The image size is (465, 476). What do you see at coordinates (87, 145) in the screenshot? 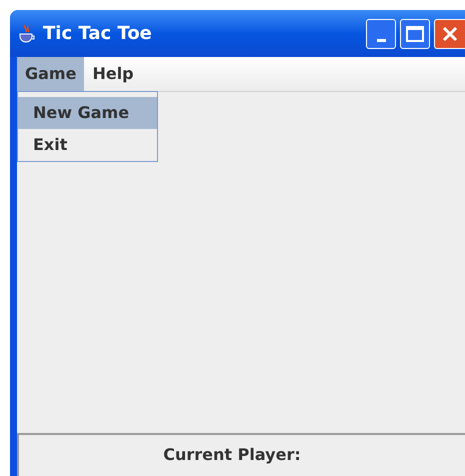
I see `menu-option: Exit` at bounding box center [87, 145].